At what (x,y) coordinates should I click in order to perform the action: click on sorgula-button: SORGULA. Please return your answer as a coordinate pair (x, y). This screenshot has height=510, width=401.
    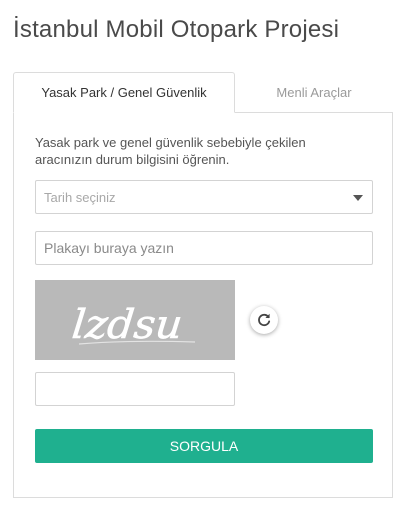
    Looking at the image, I should click on (204, 446).